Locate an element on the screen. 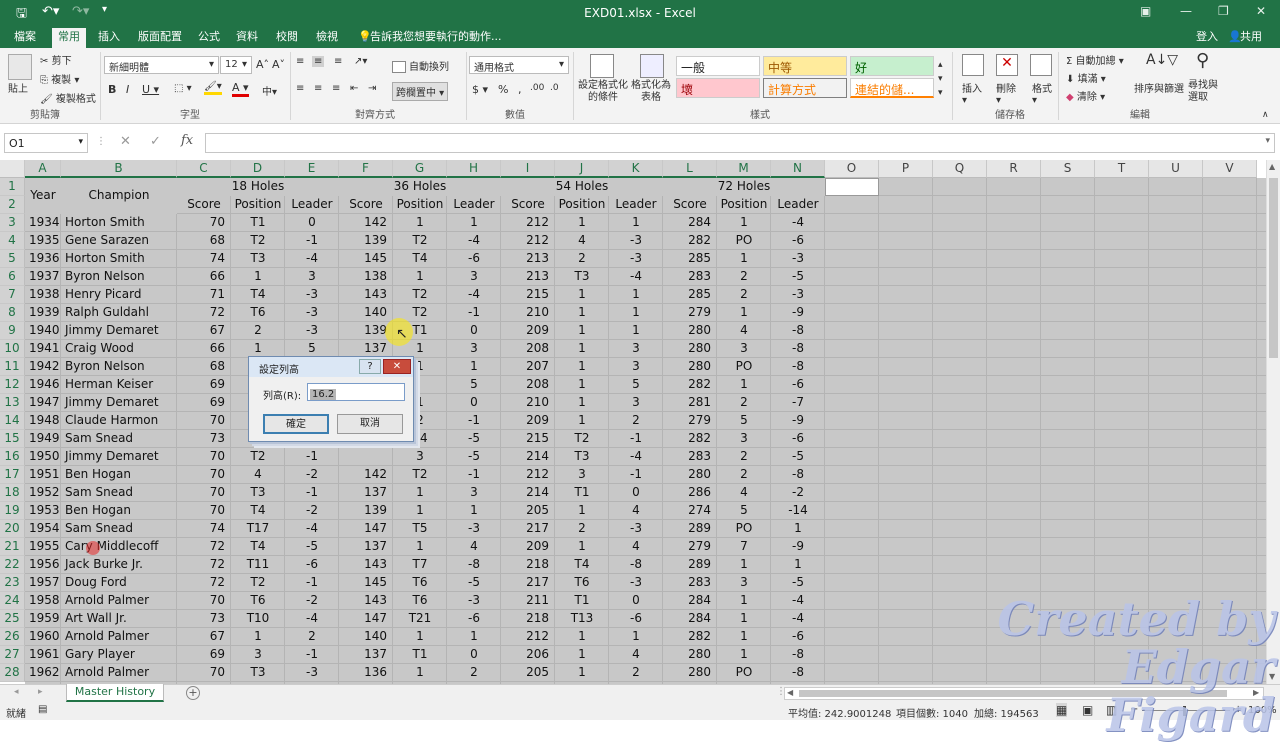 The height and width of the screenshot is (742, 1280). style-calculation: 計算方式 is located at coordinates (805, 88).